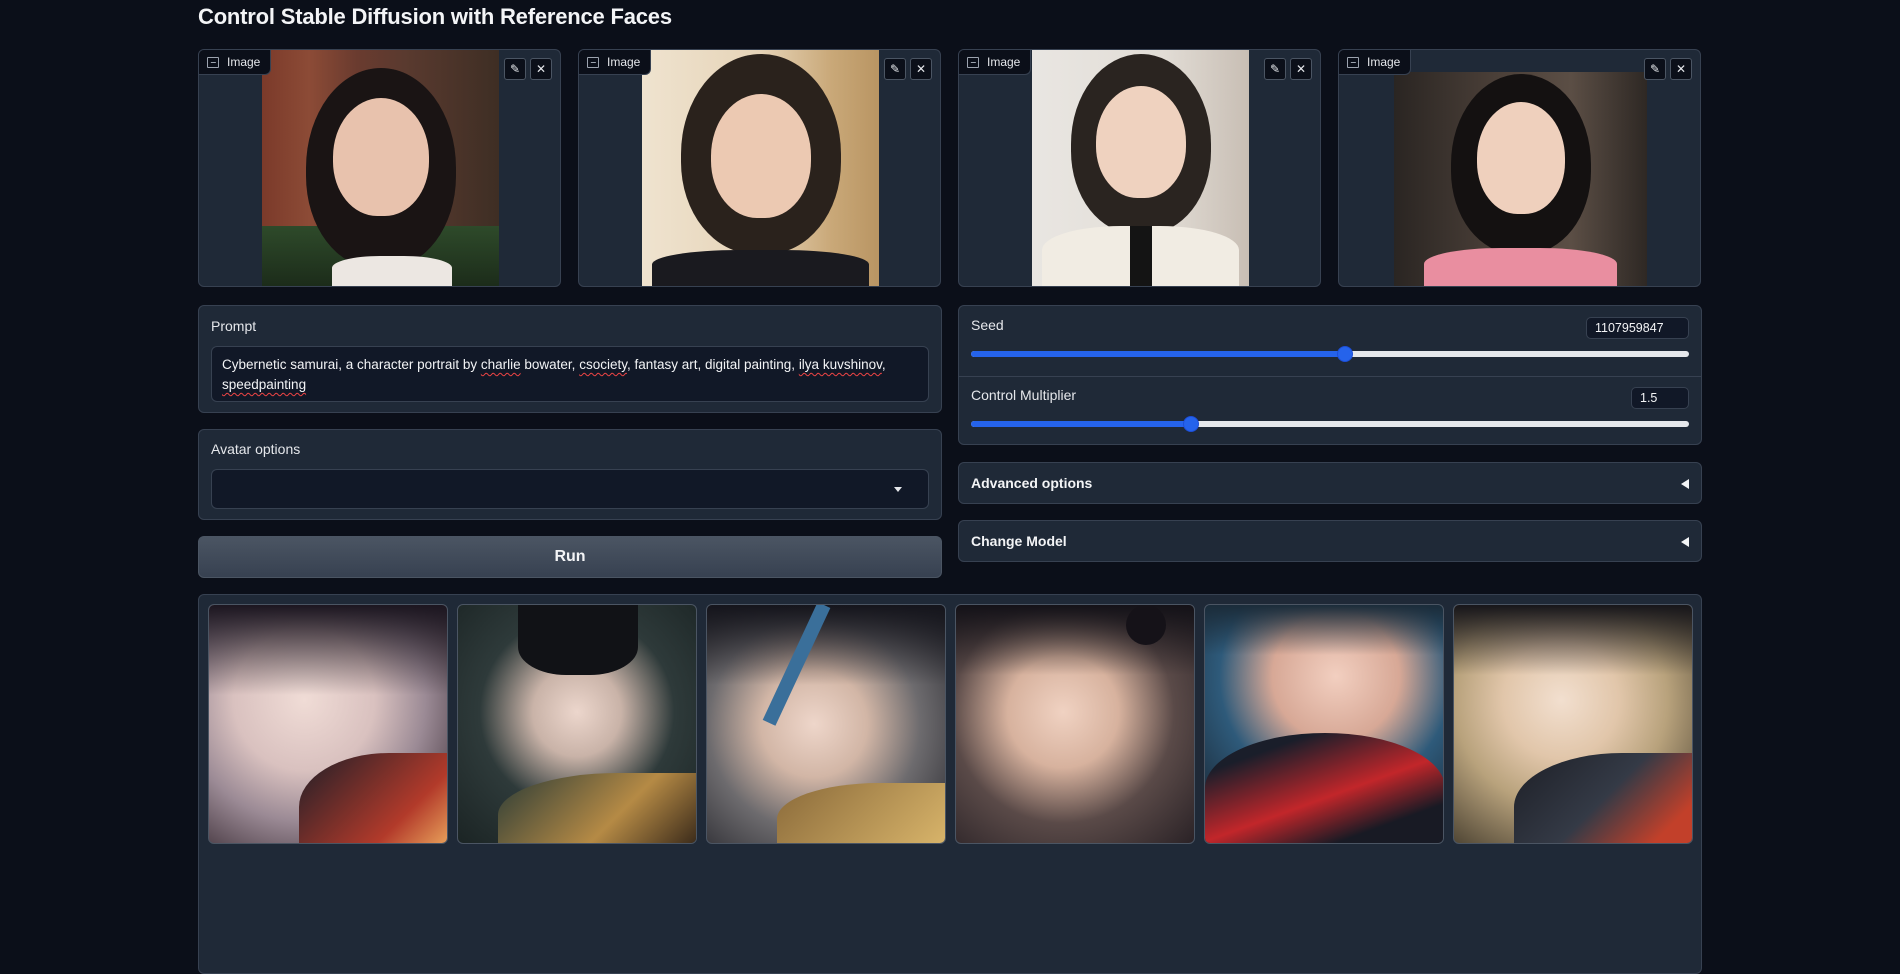  I want to click on chevron-down-icon, so click(898, 489).